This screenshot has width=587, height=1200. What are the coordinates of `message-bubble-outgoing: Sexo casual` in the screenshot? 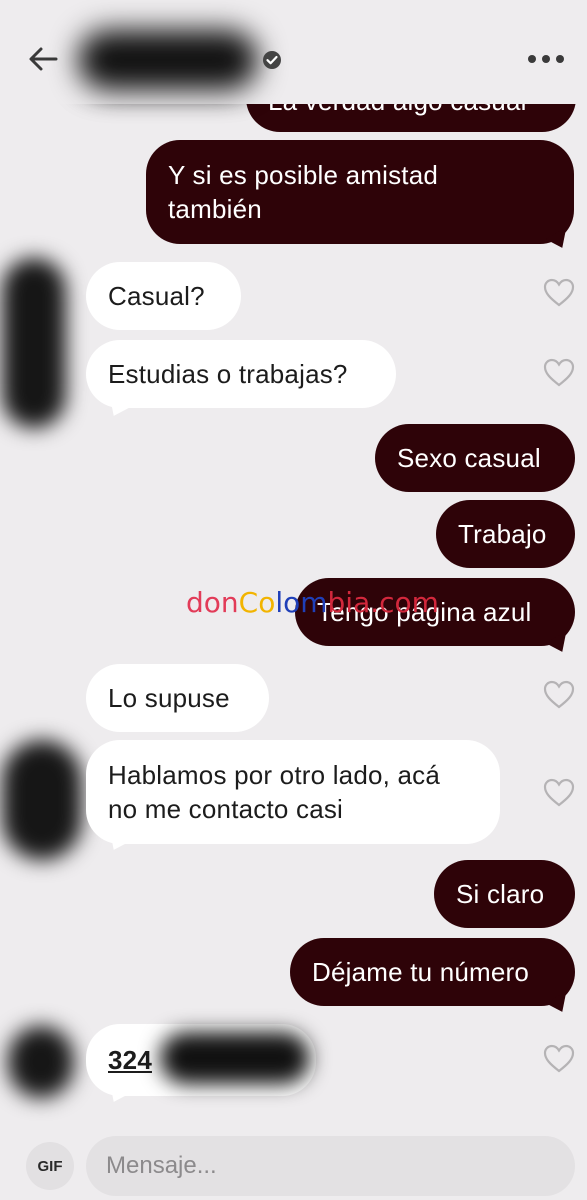 It's located at (475, 458).